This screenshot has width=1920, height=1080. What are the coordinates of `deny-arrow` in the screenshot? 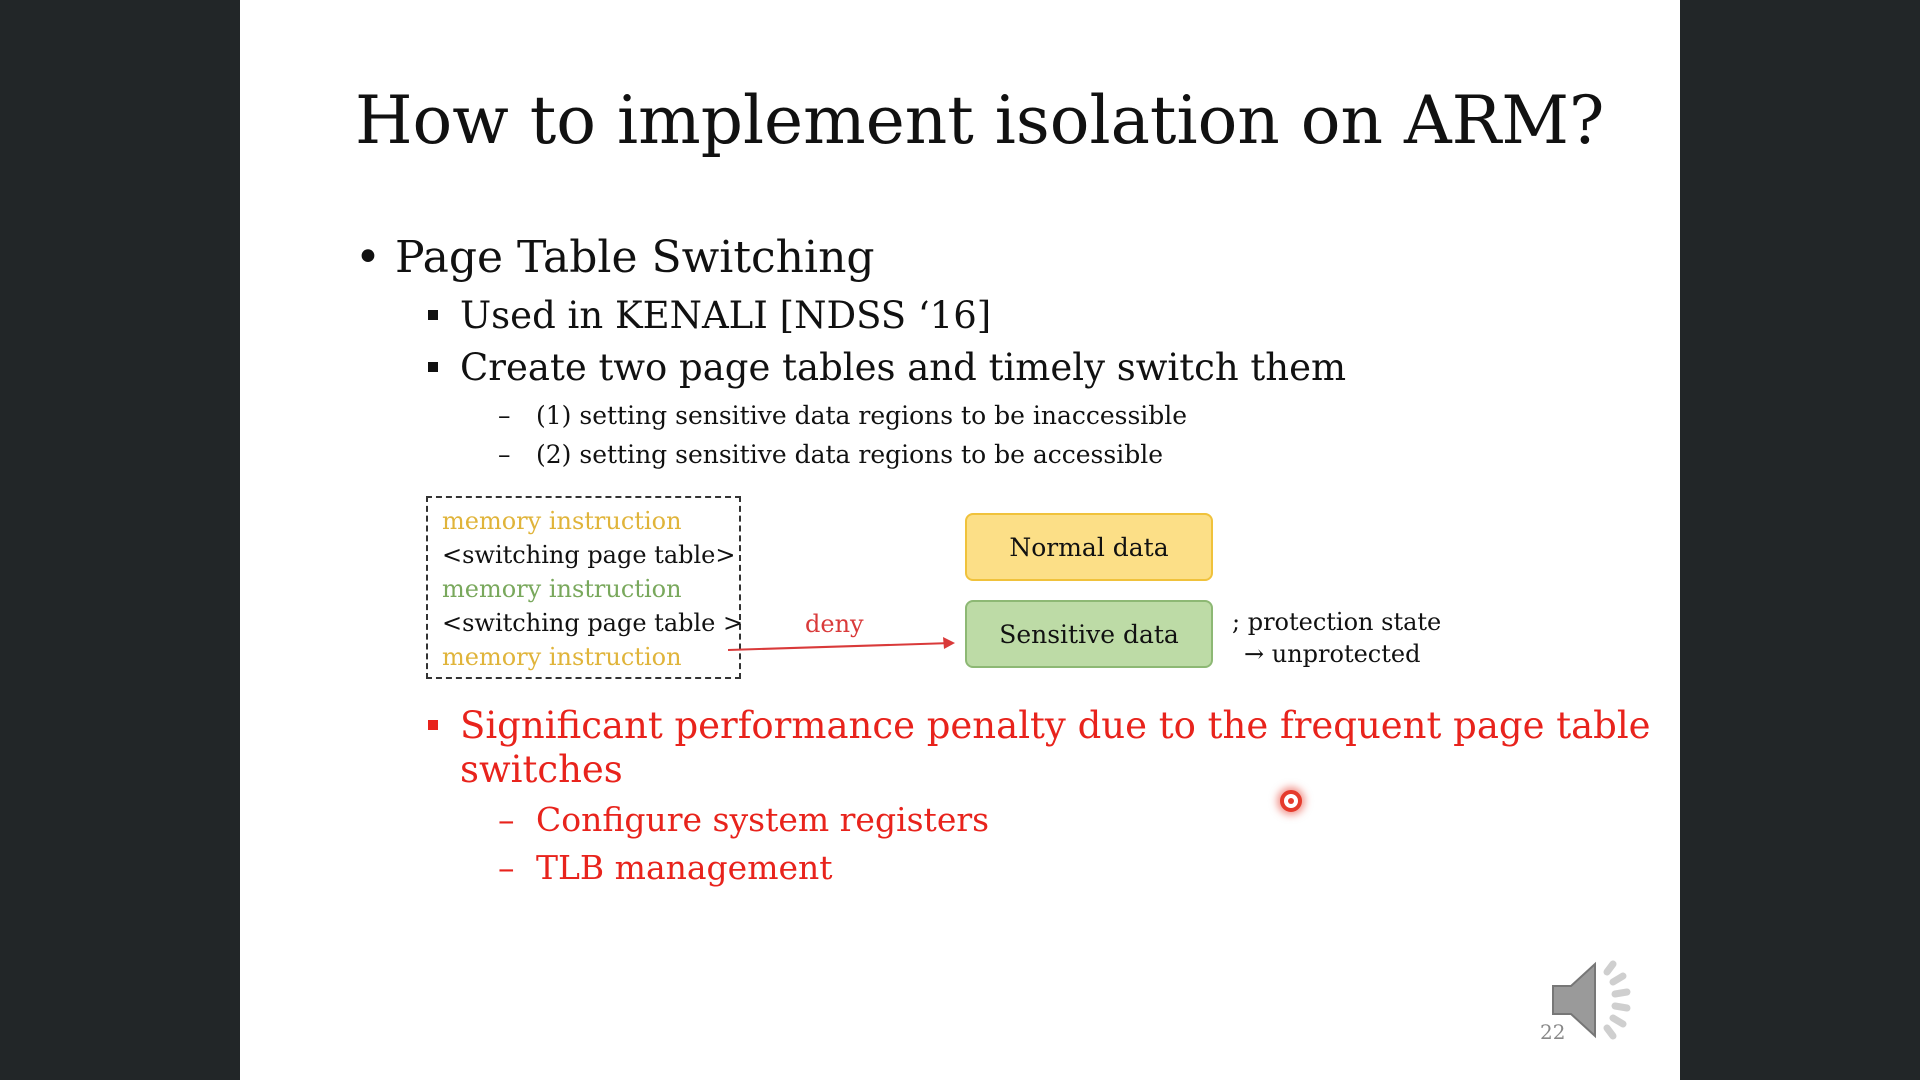 It's located at (841, 644).